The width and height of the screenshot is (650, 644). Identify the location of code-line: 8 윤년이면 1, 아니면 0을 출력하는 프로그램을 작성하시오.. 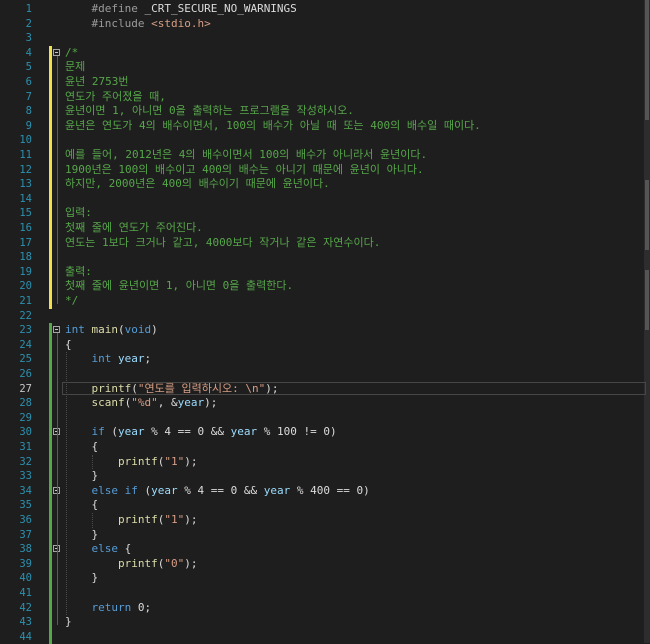
(325, 111).